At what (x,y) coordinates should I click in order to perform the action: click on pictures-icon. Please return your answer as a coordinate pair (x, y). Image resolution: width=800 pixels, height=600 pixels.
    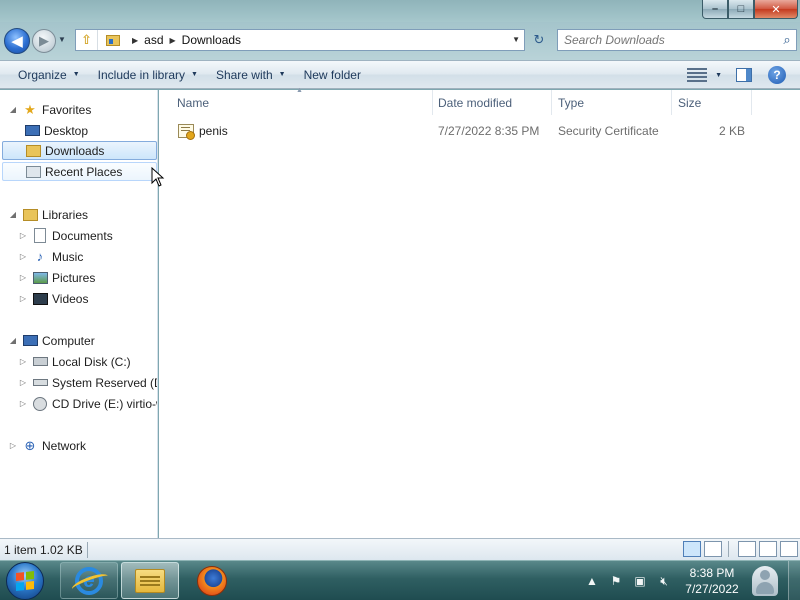
    Looking at the image, I should click on (40, 278).